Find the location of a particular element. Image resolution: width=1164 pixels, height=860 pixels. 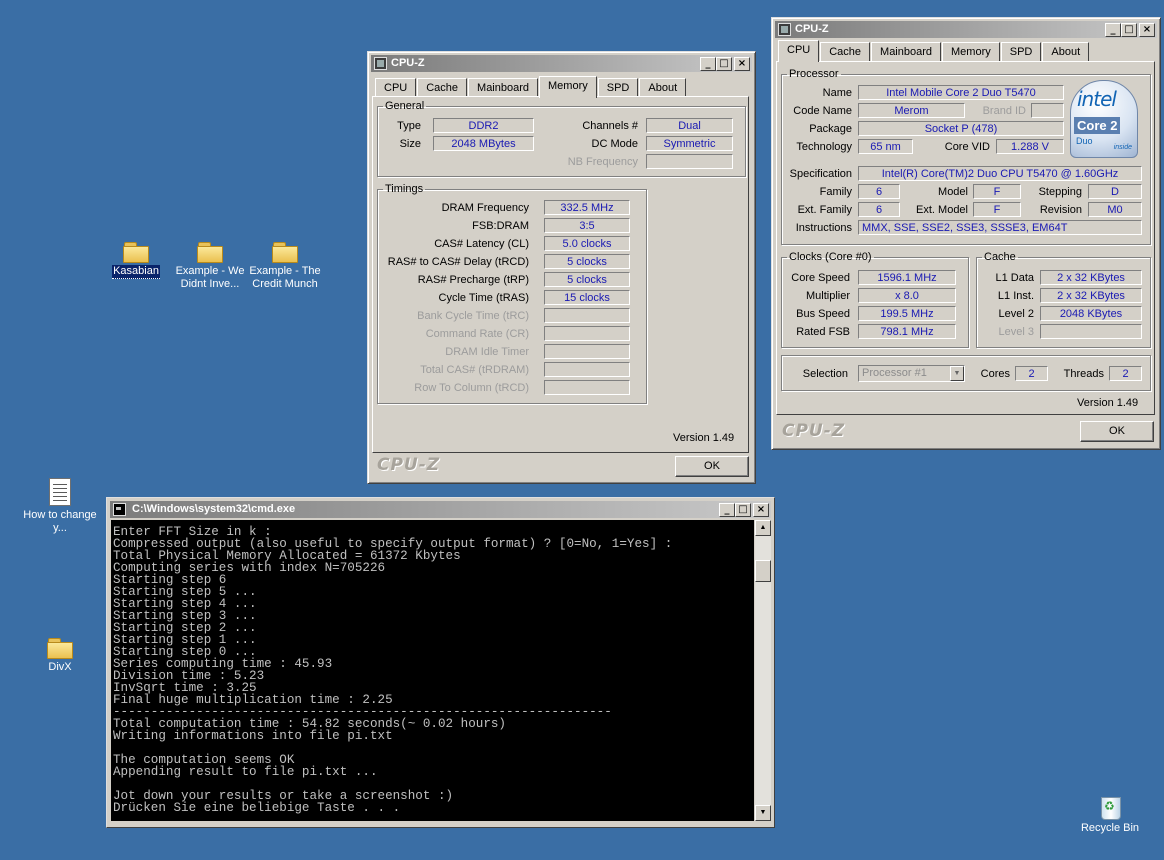

l1-data-value: 2 x 32 KBytes is located at coordinates (1091, 277).